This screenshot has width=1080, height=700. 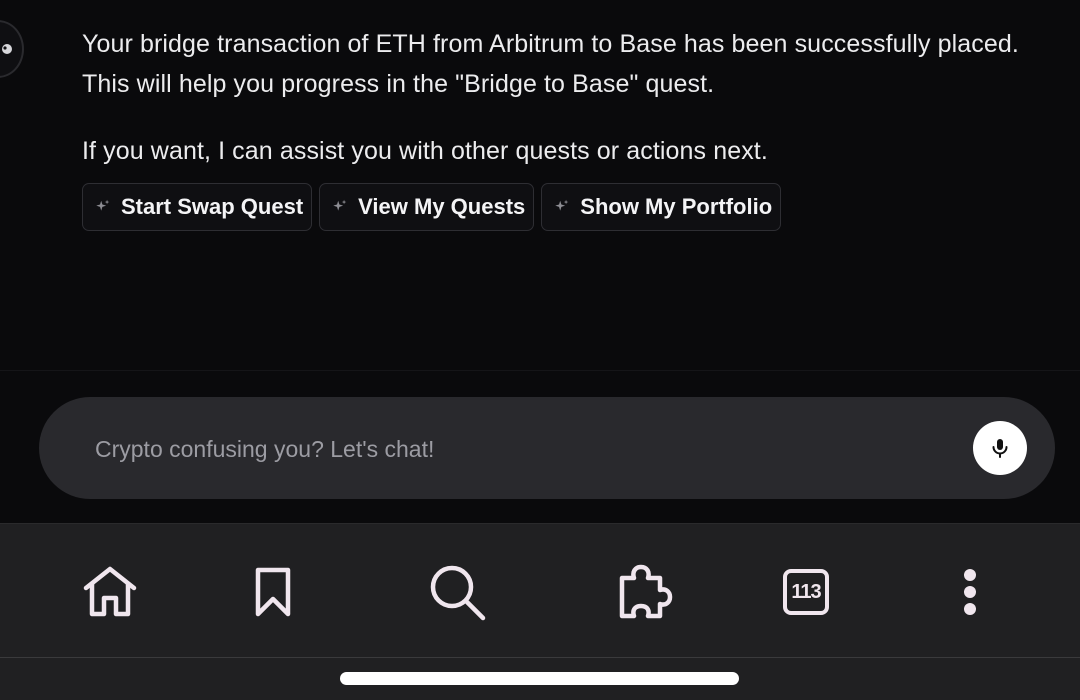 What do you see at coordinates (540, 370) in the screenshot?
I see `divider` at bounding box center [540, 370].